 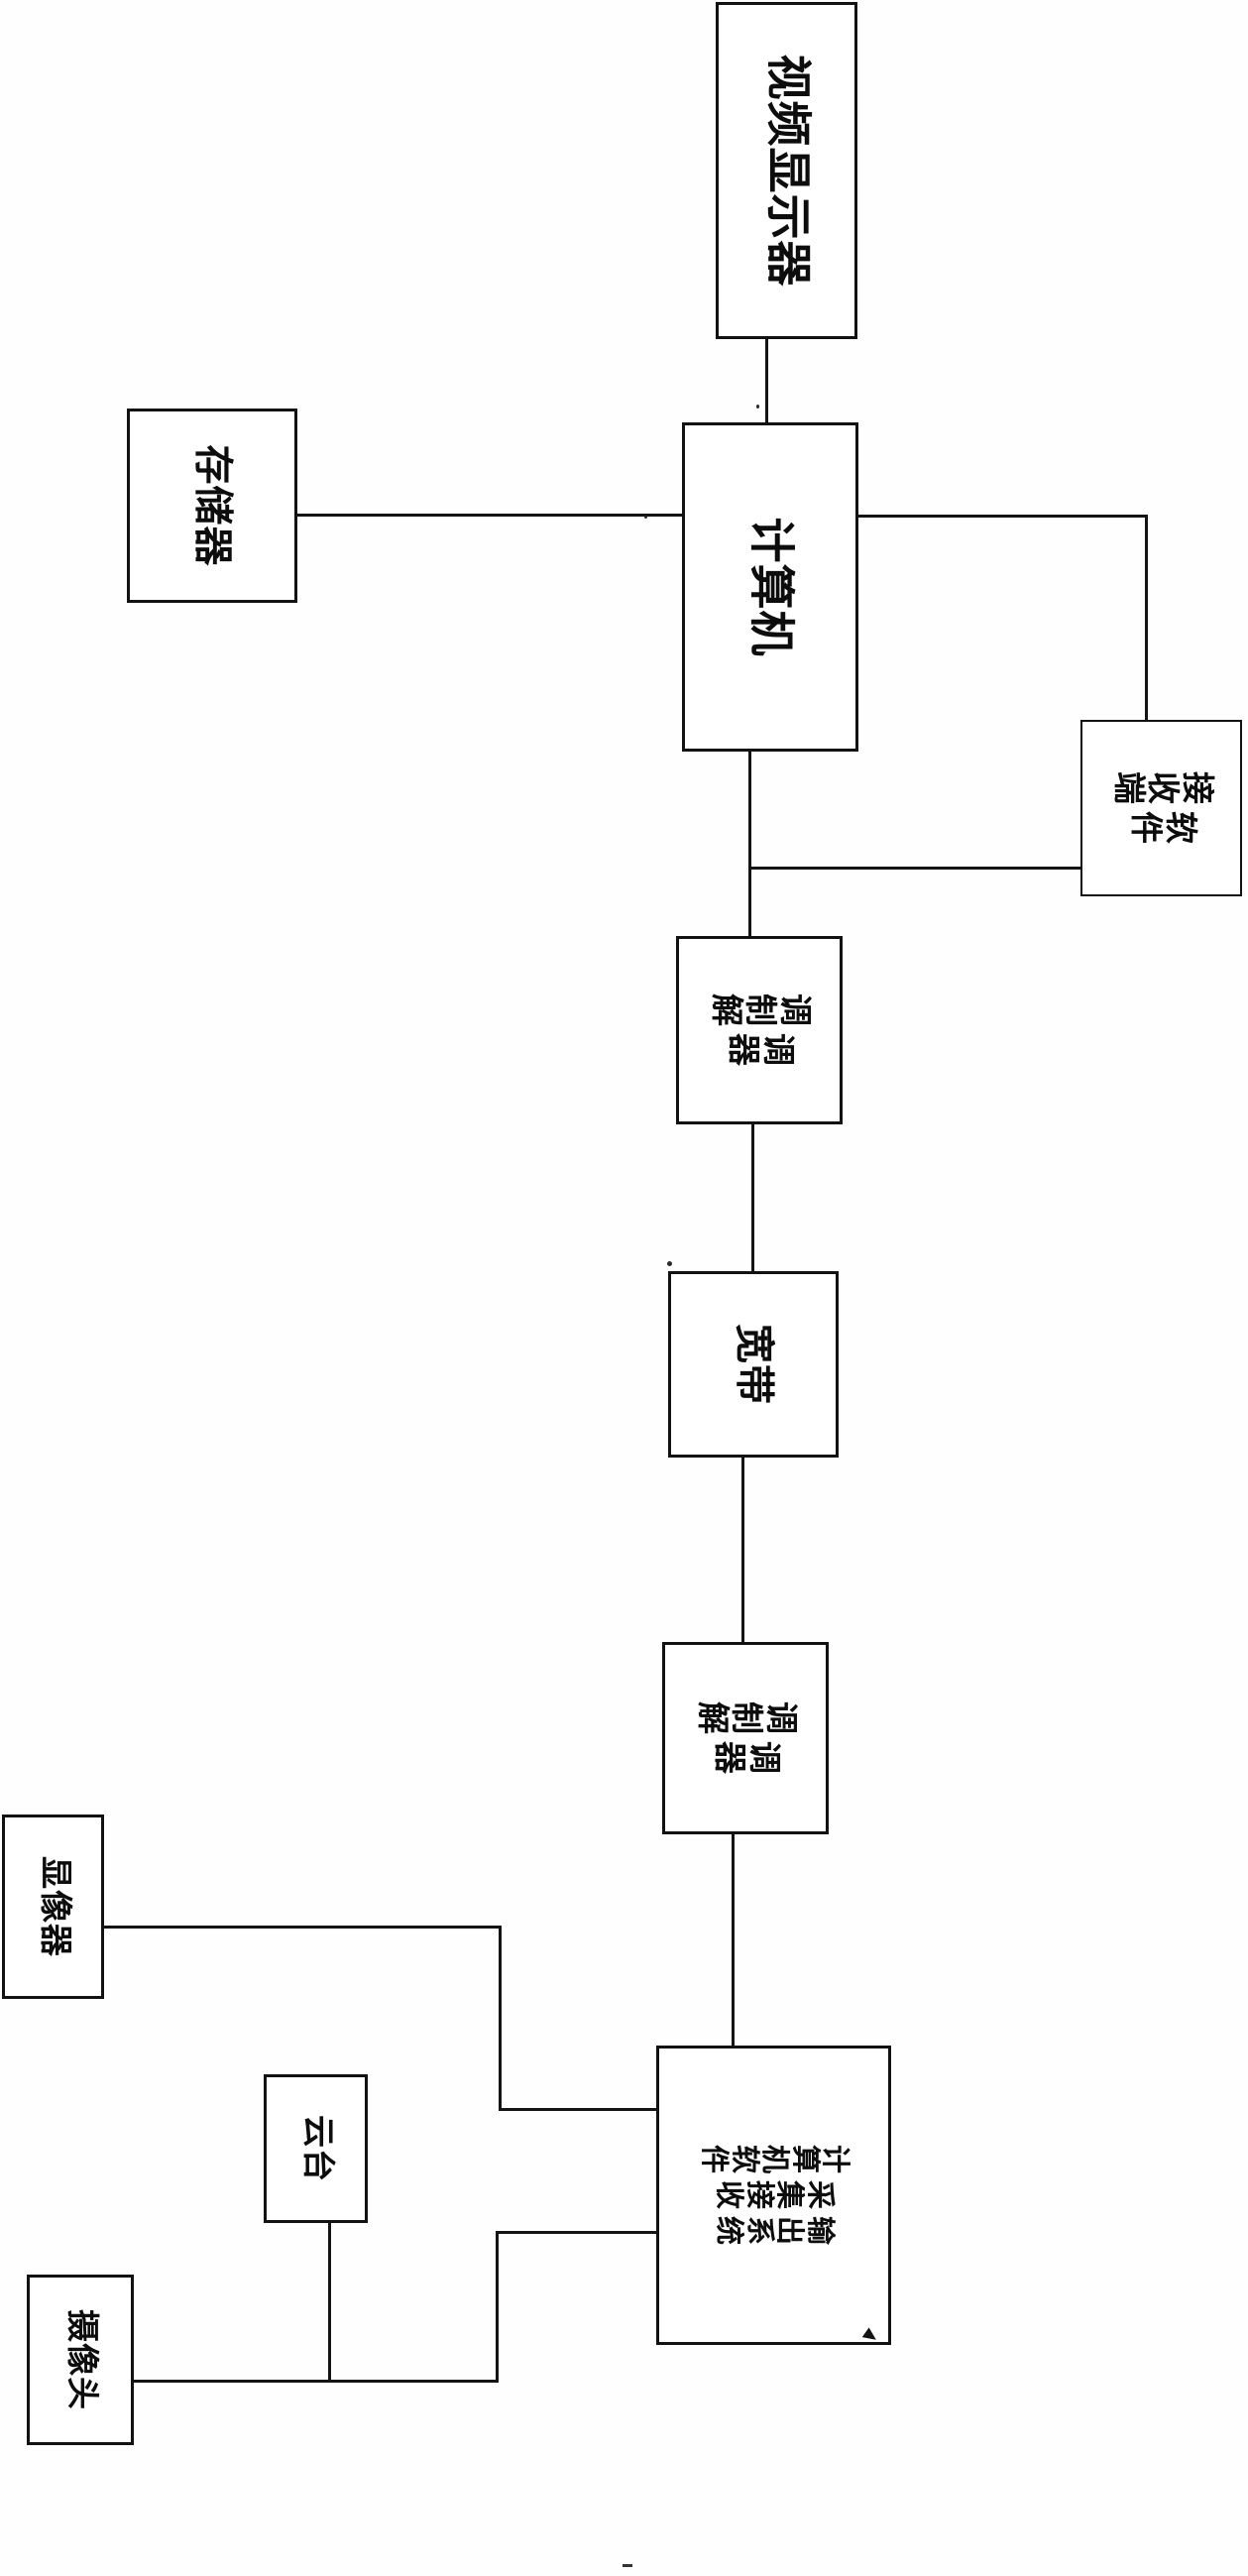 I want to click on node-receiver-software: 接收端 软件, so click(x=1161, y=808).